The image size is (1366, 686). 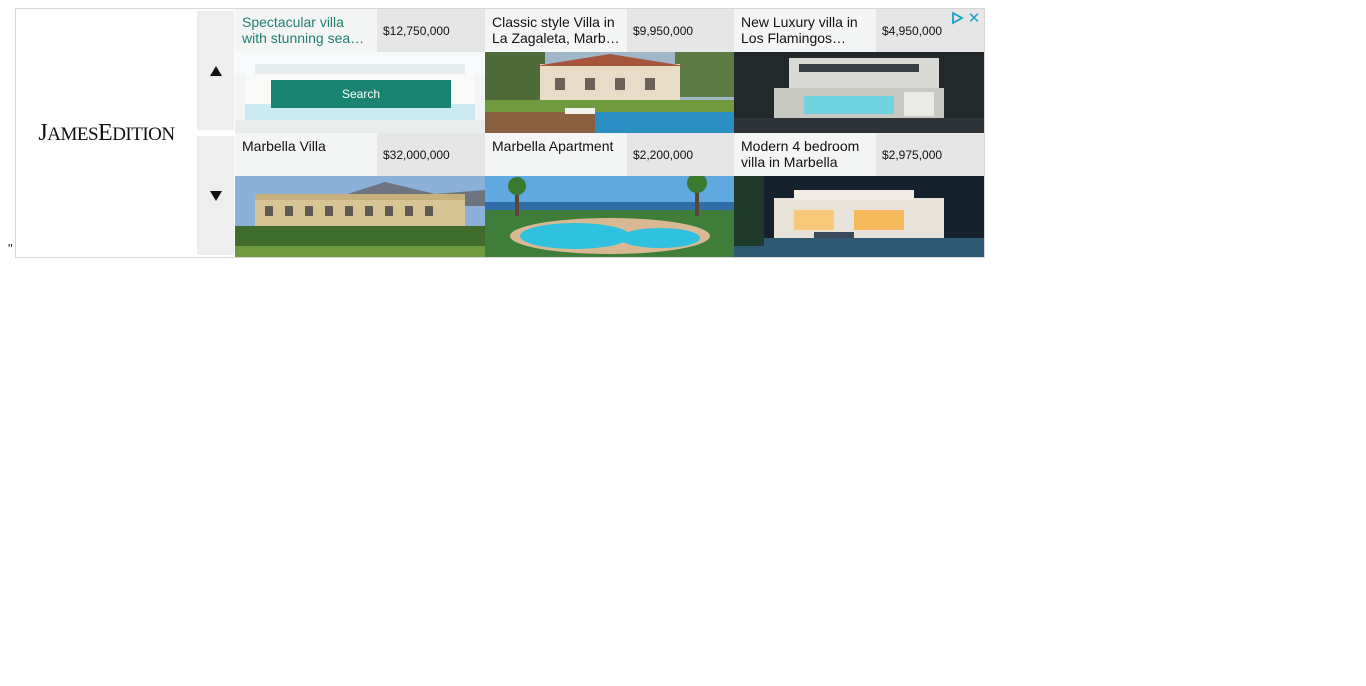 What do you see at coordinates (431, 30) in the screenshot?
I see `listing-price: $12,750,000` at bounding box center [431, 30].